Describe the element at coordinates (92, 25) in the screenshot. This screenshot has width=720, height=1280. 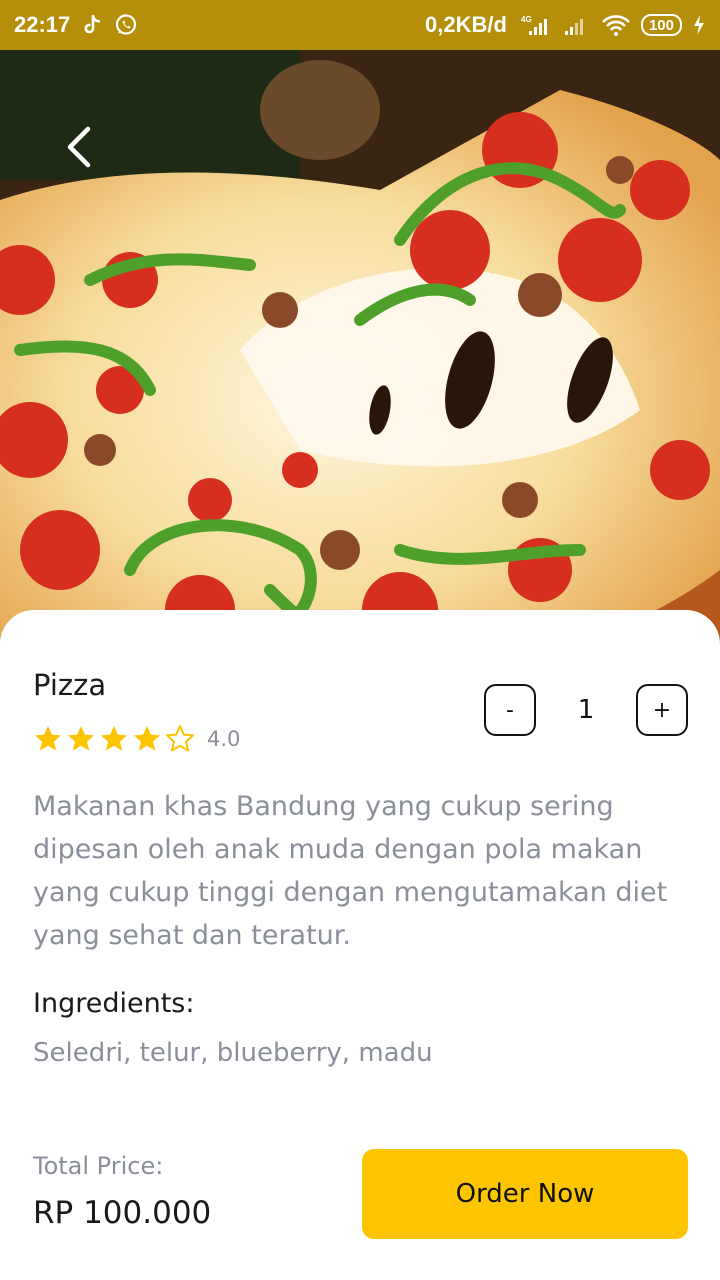
I see `tiktok-icon` at that location.